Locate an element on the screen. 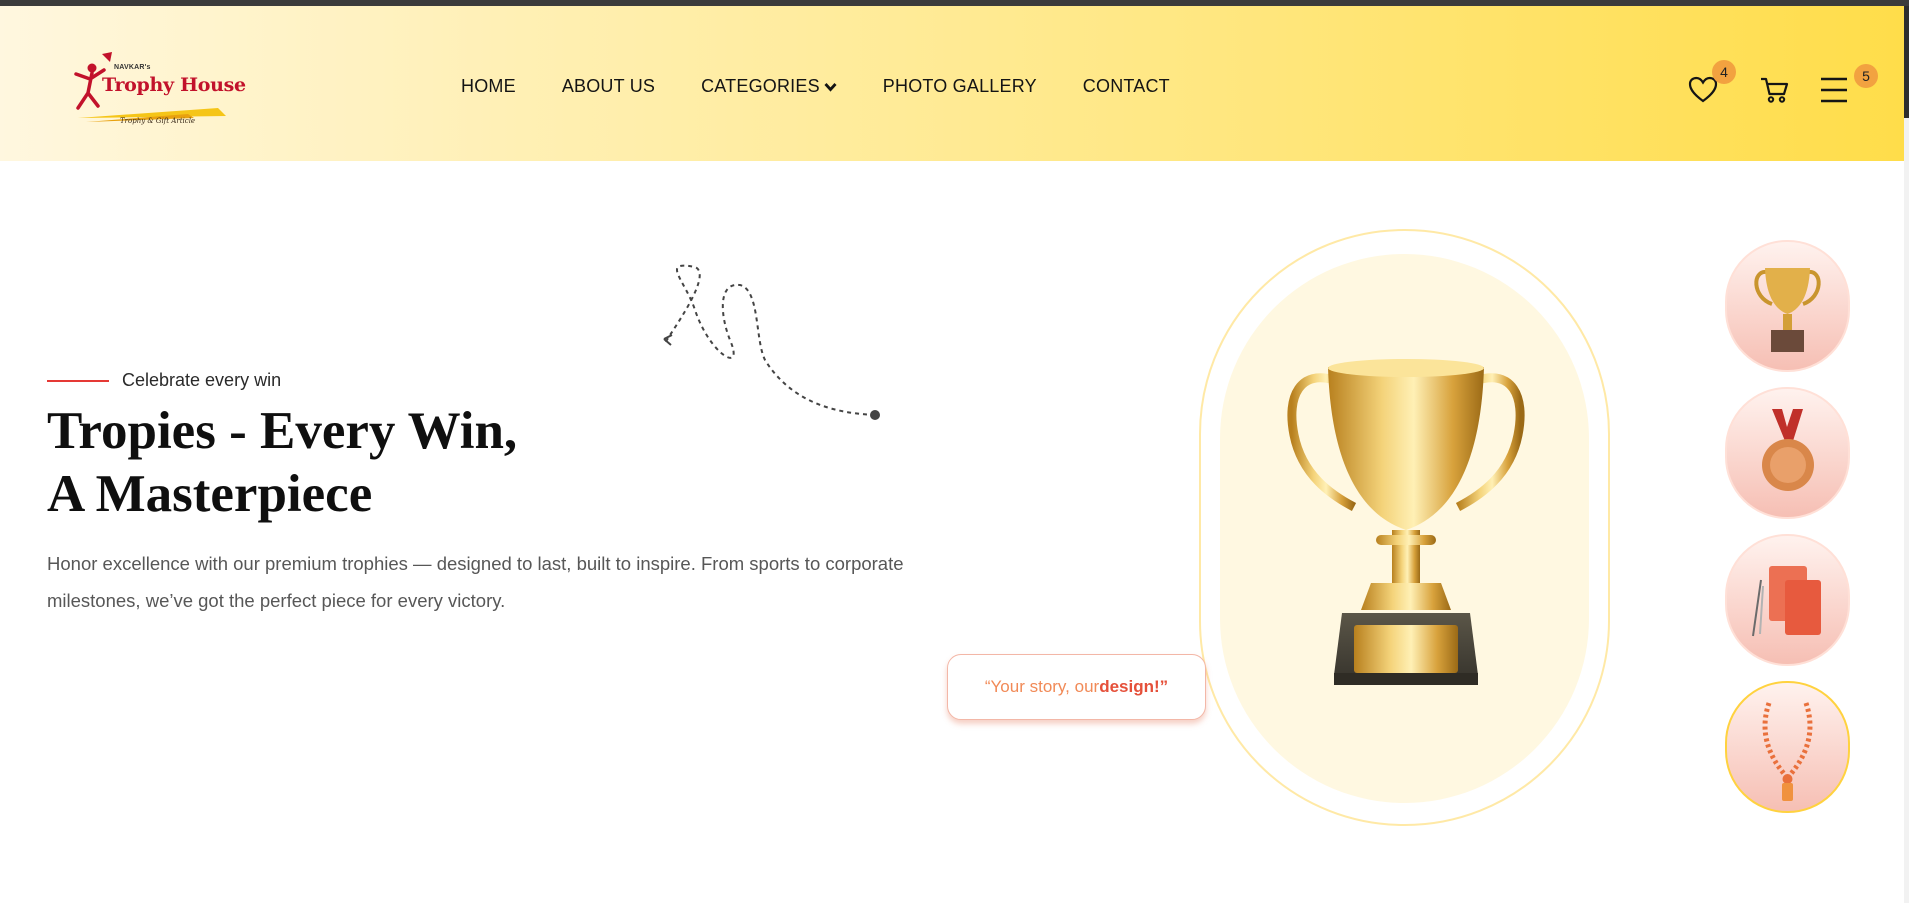 The height and width of the screenshot is (903, 1909). side-thumb-rosary is located at coordinates (1787, 747).